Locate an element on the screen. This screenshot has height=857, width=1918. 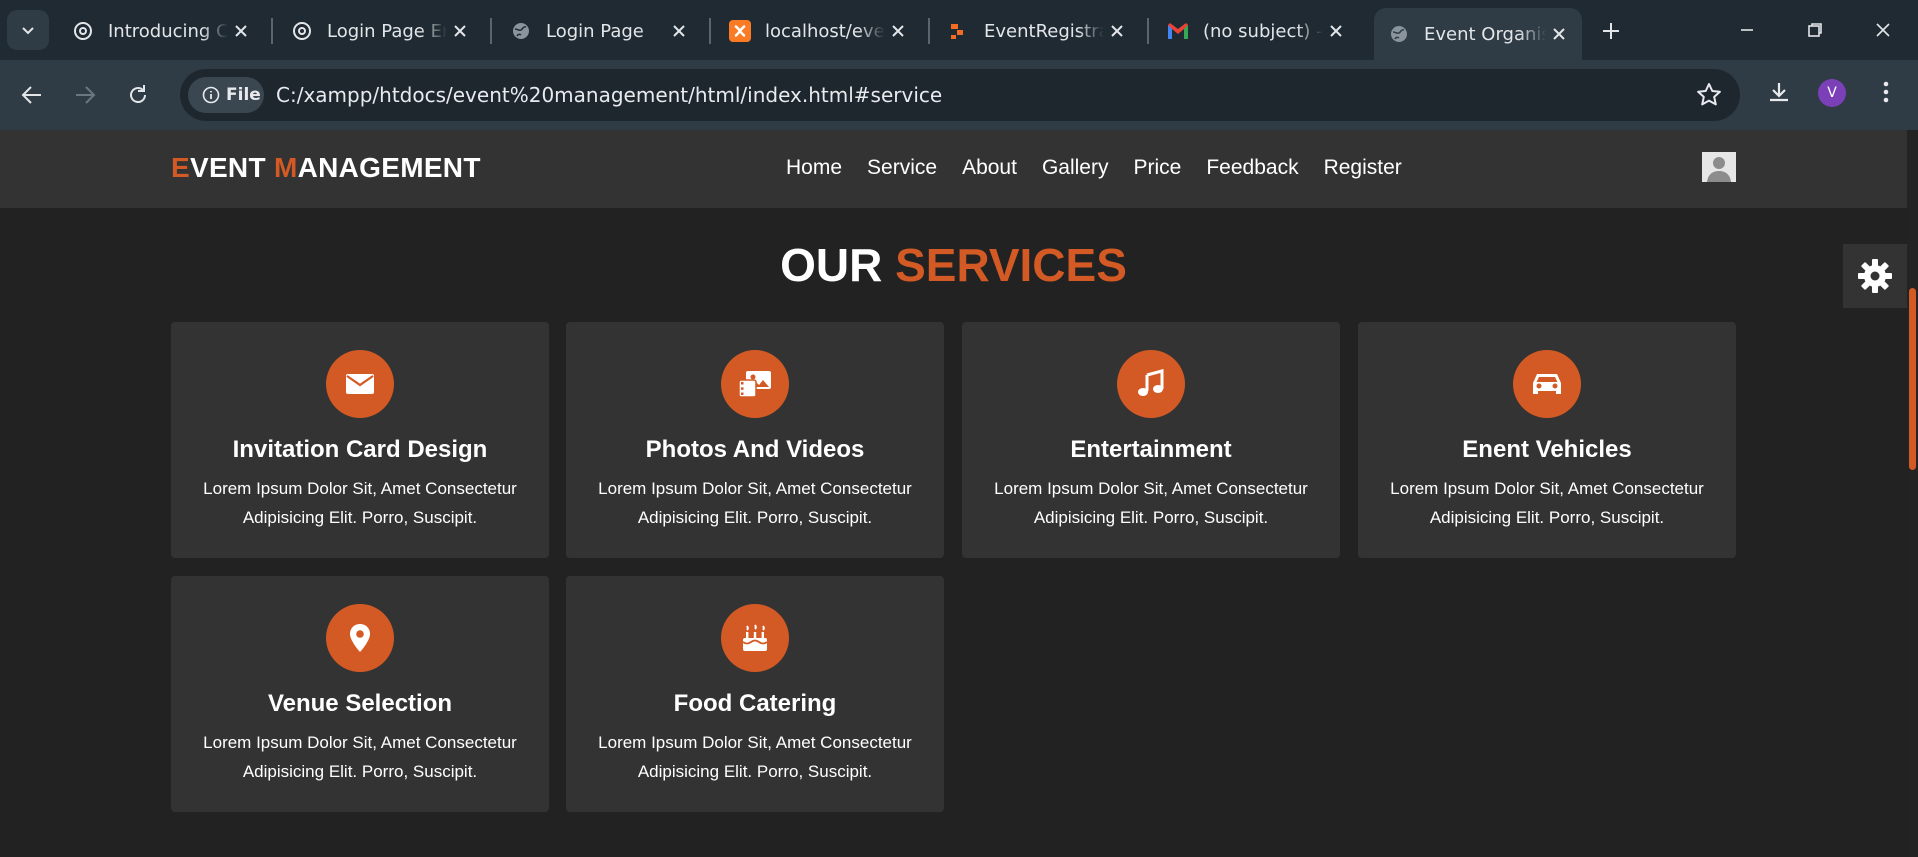
minimize-window-button is located at coordinates (1747, 30).